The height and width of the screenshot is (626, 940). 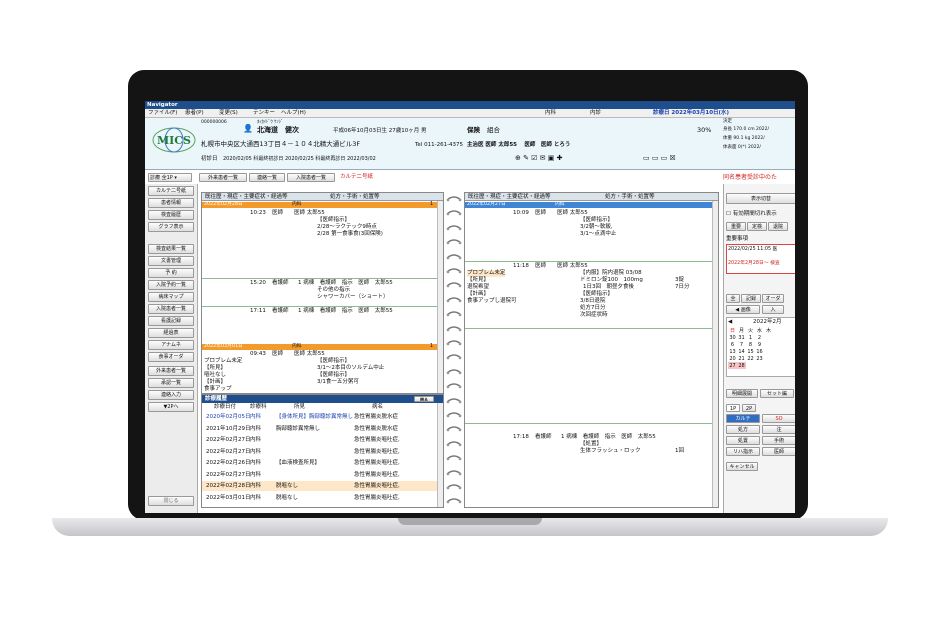 I want to click on side-documents: 文書管理, so click(x=171, y=261).